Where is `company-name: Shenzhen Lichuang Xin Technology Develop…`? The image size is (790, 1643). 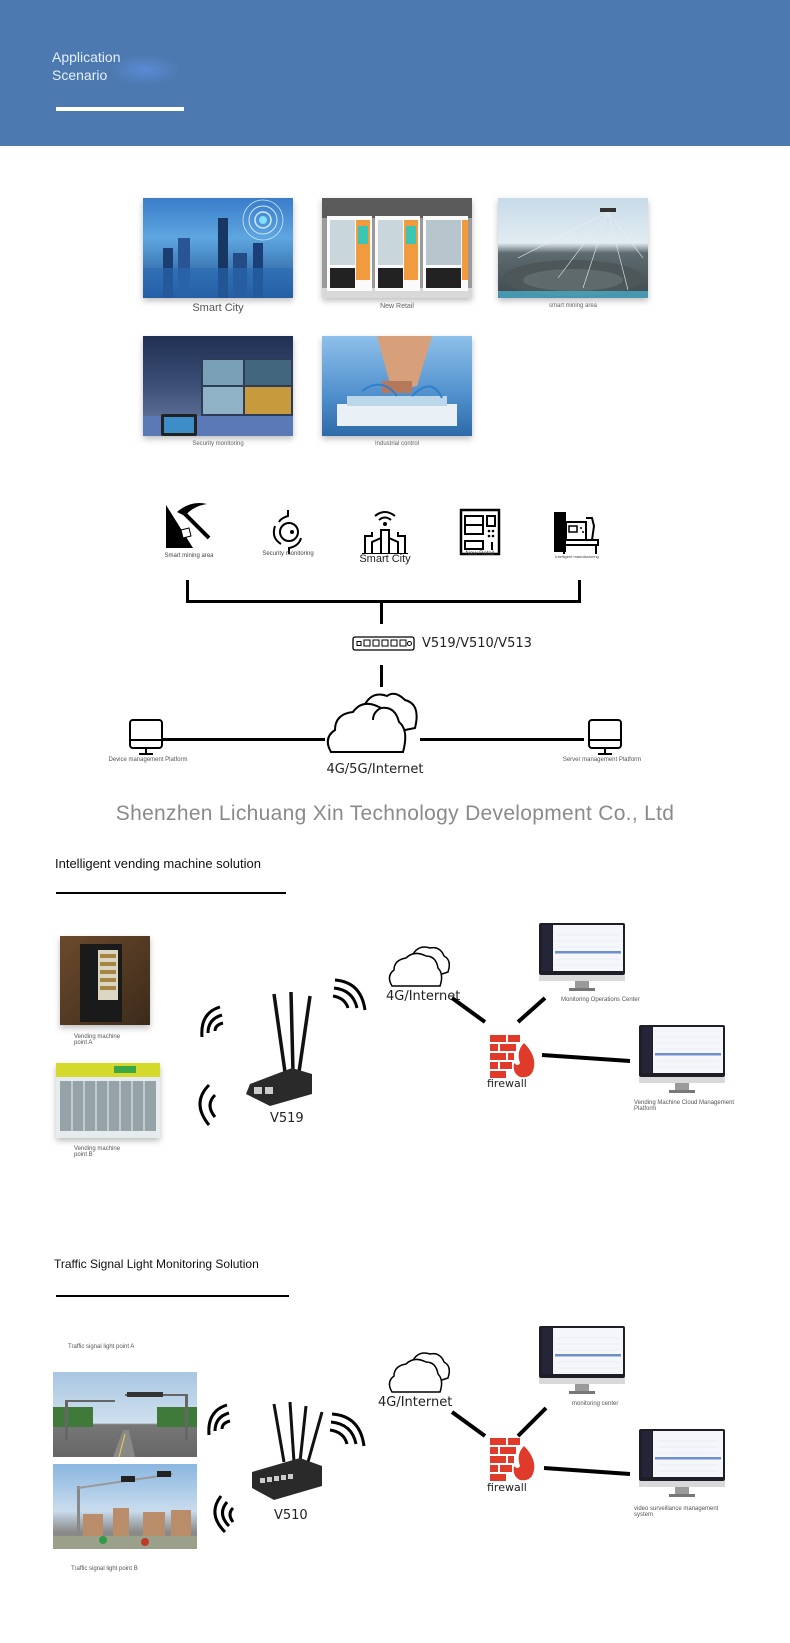
company-name: Shenzhen Lichuang Xin Technology Develop… is located at coordinates (395, 813).